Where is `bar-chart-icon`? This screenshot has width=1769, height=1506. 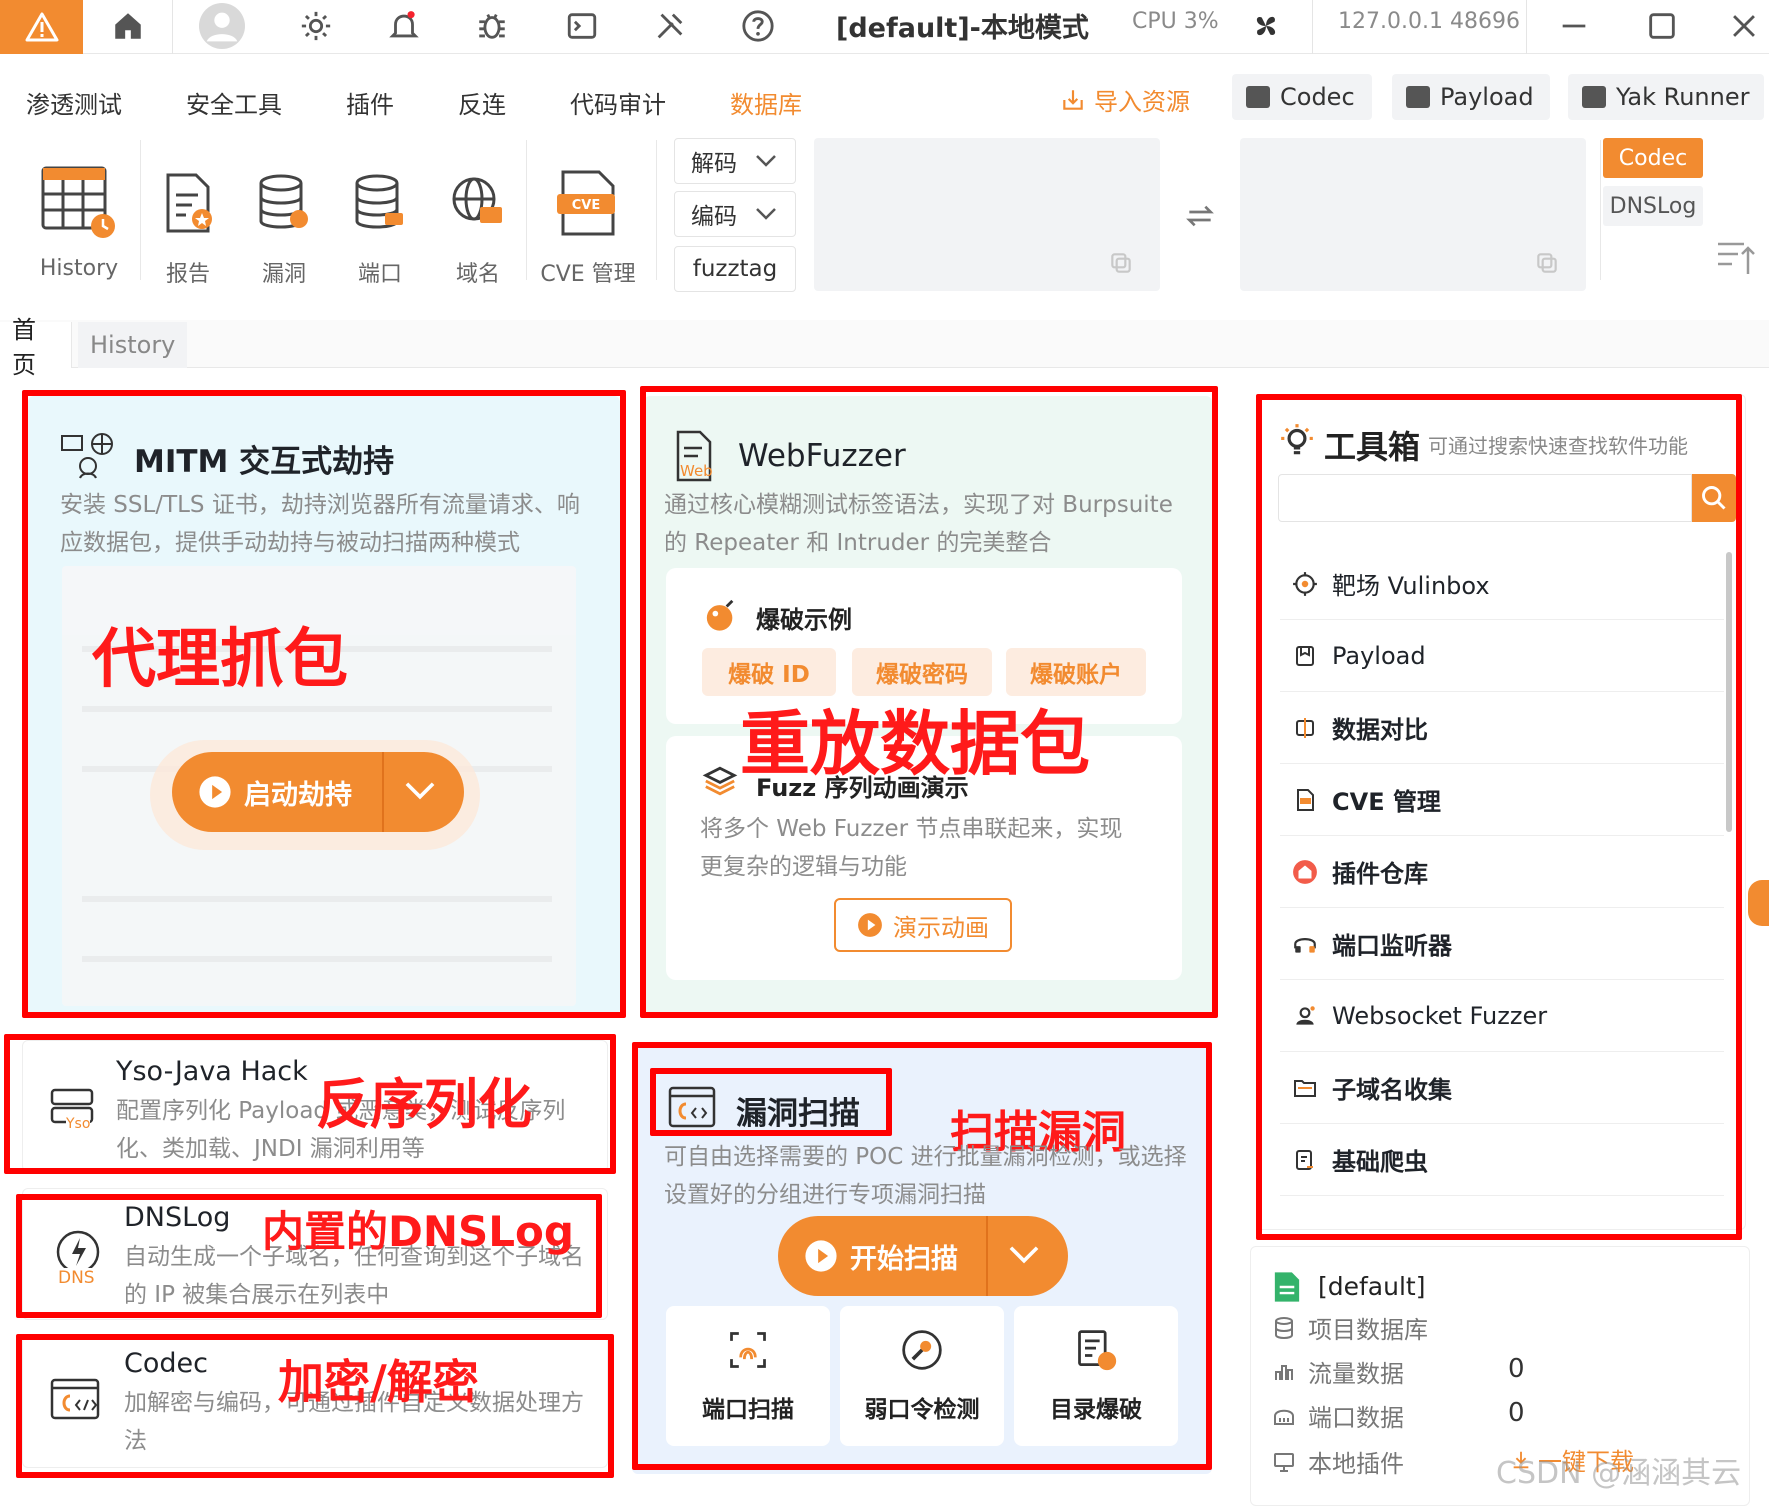
bar-chart-icon is located at coordinates (1284, 1372).